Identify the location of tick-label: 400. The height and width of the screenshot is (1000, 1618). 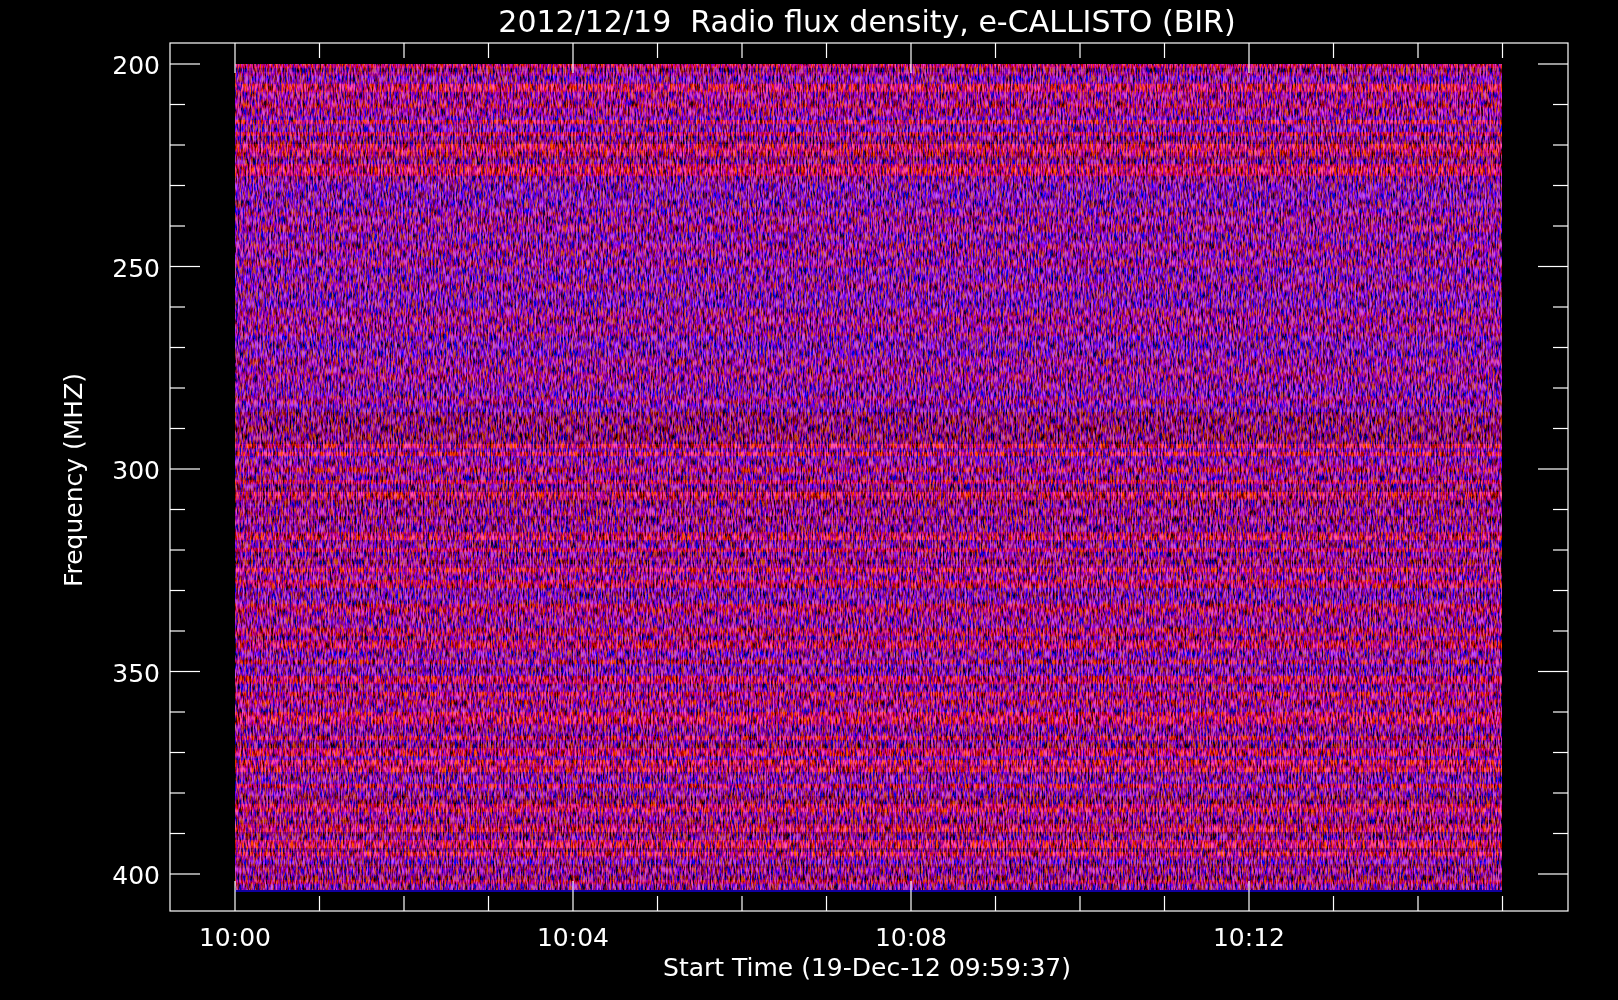
(136, 875).